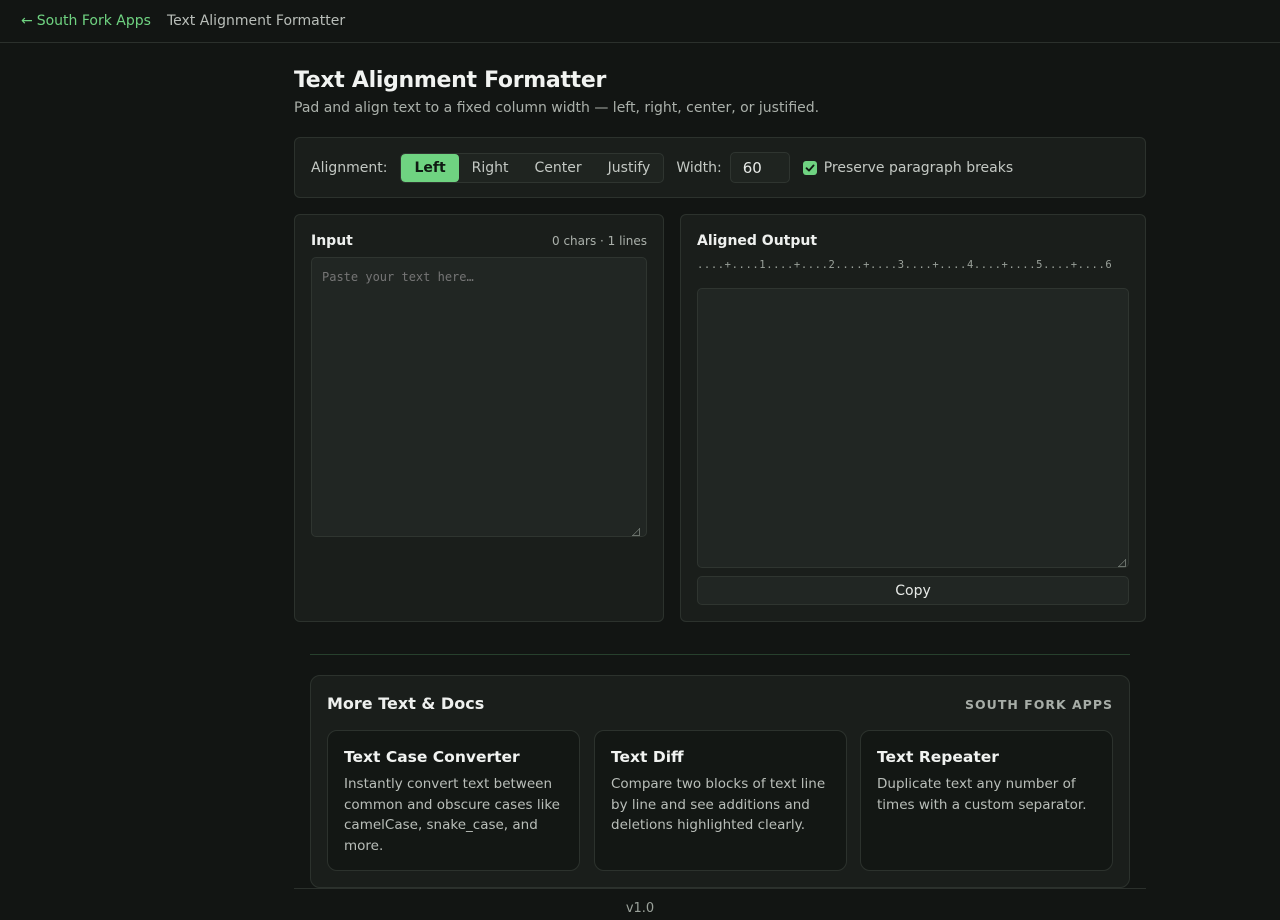 Image resolution: width=1280 pixels, height=920 pixels. Describe the element at coordinates (647, 757) in the screenshot. I see `card-title: Text Diff` at that location.